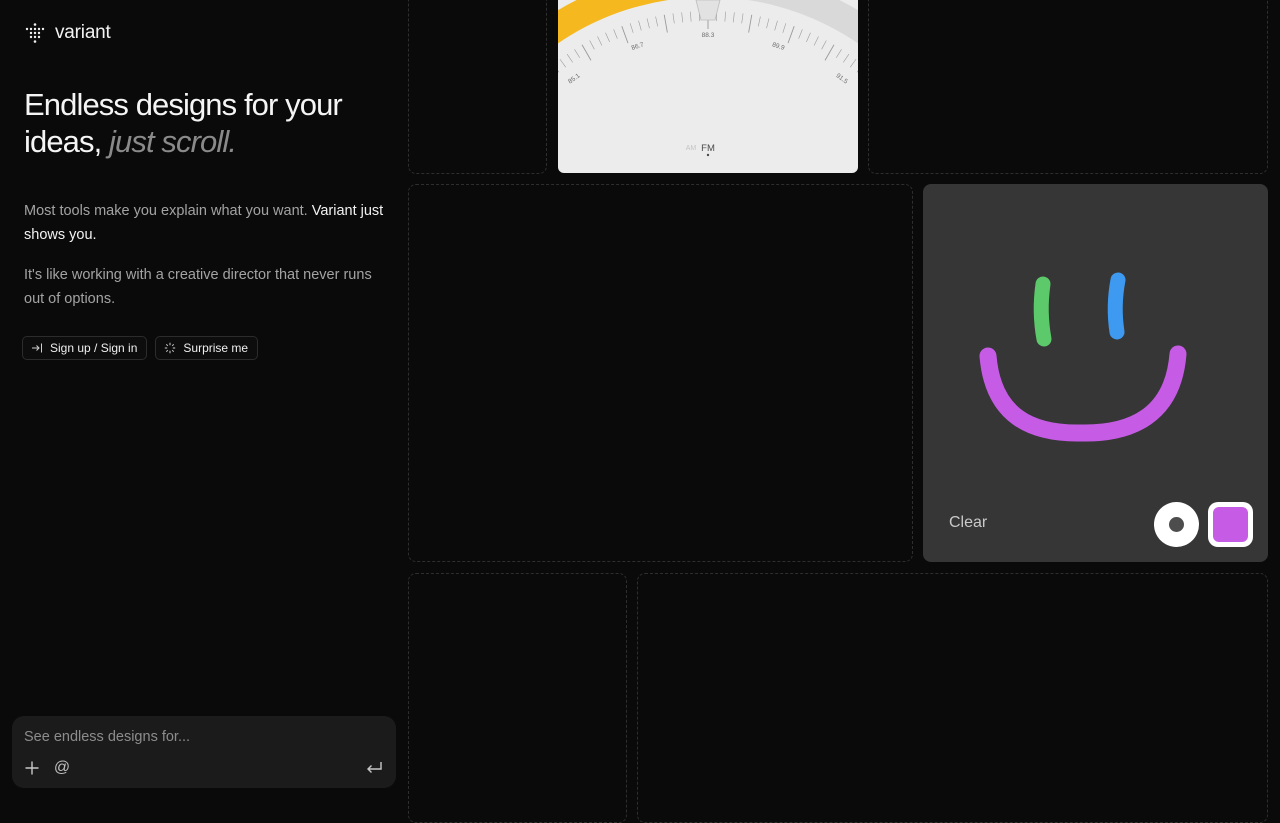 The width and height of the screenshot is (1280, 823). I want to click on frequency-label: 88.3, so click(708, 35).